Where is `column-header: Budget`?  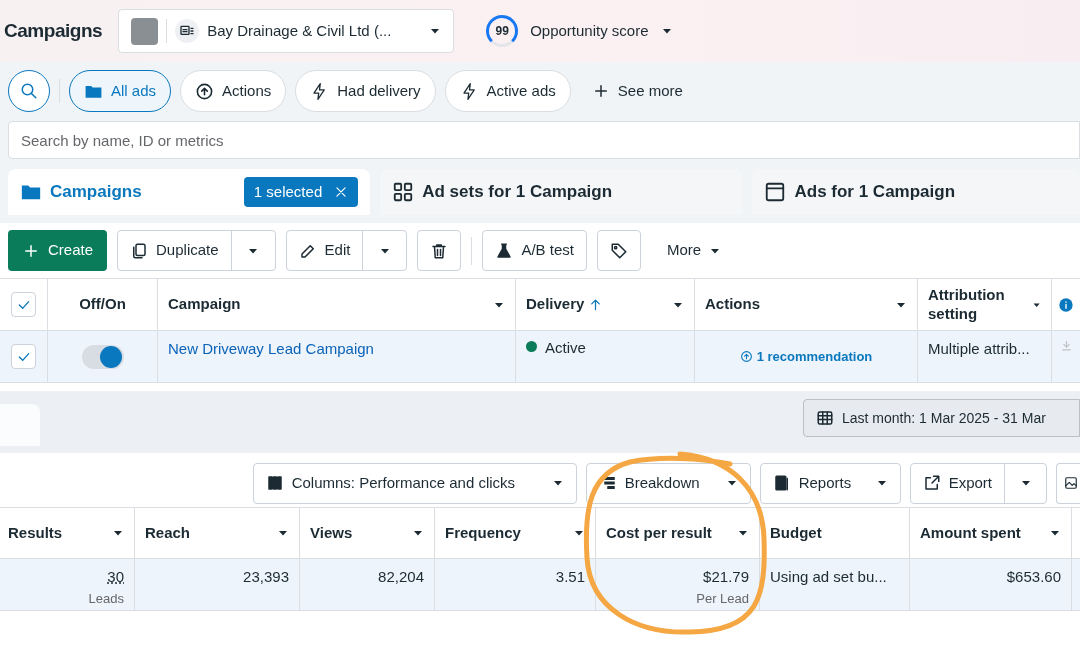
column-header: Budget is located at coordinates (796, 533).